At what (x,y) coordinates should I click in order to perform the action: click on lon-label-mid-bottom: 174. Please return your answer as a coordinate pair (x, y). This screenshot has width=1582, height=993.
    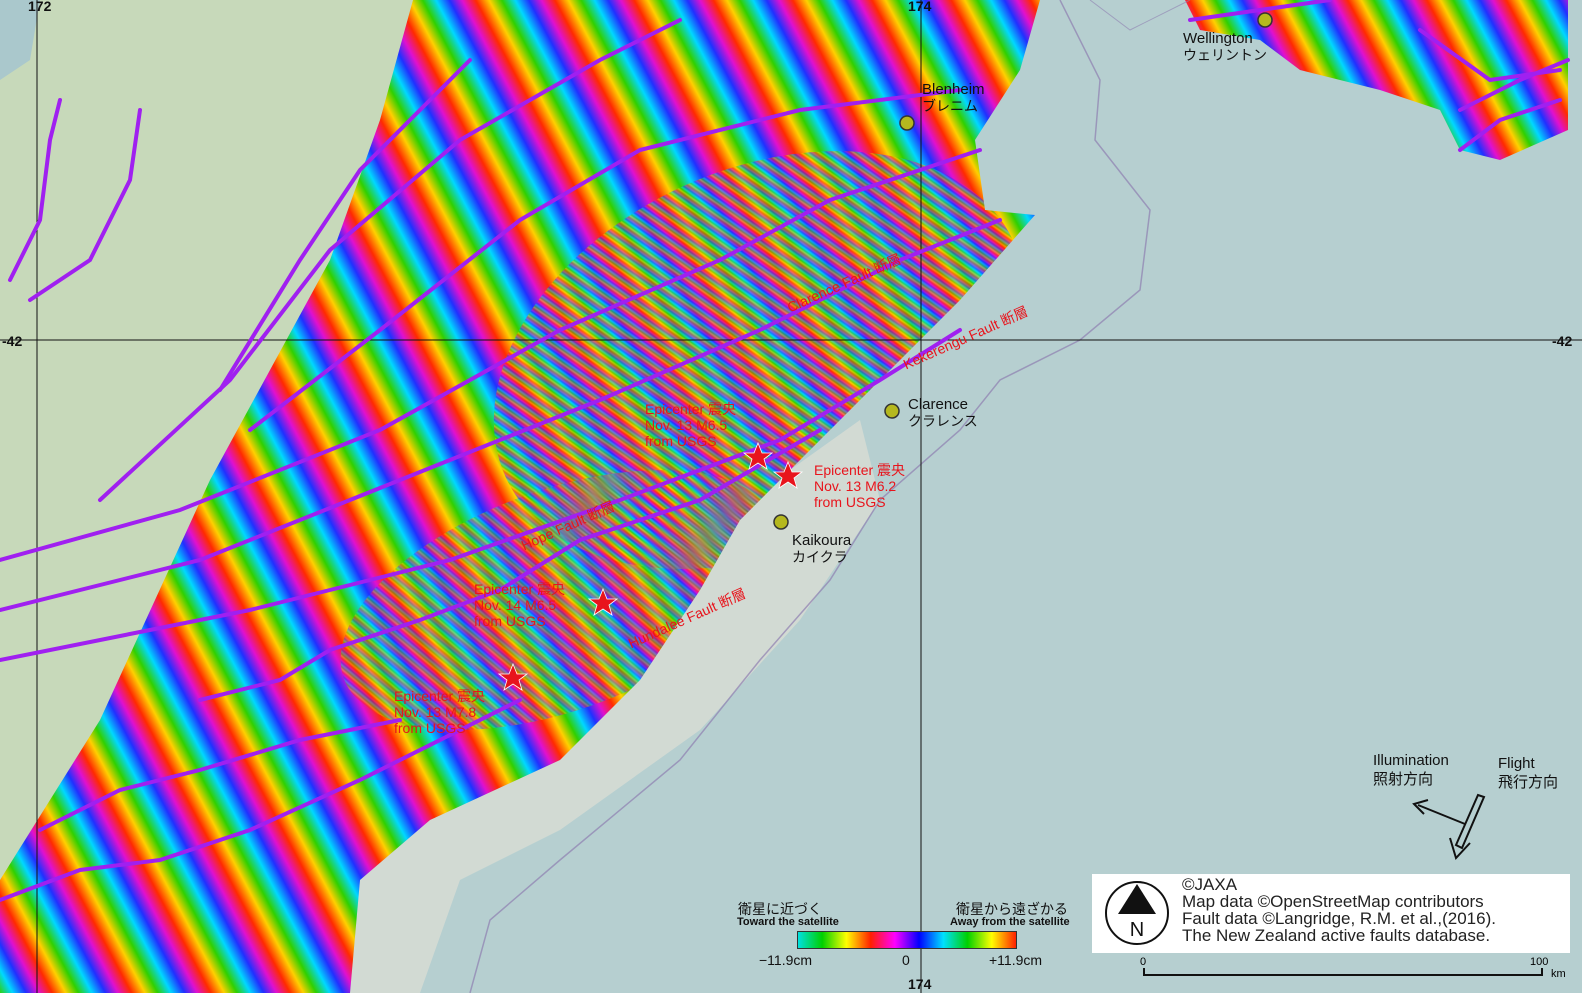
    Looking at the image, I should click on (920, 984).